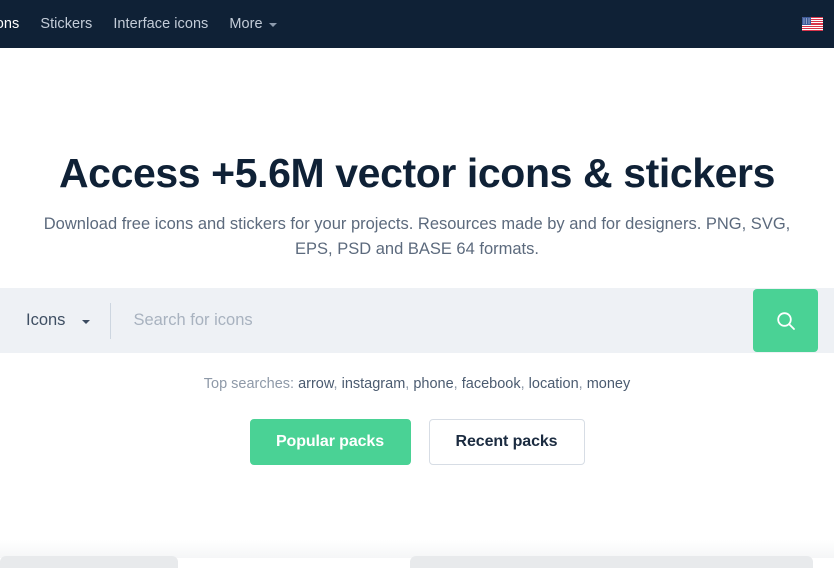 This screenshot has width=834, height=568. Describe the element at coordinates (609, 384) in the screenshot. I see `top-search-link: money` at that location.